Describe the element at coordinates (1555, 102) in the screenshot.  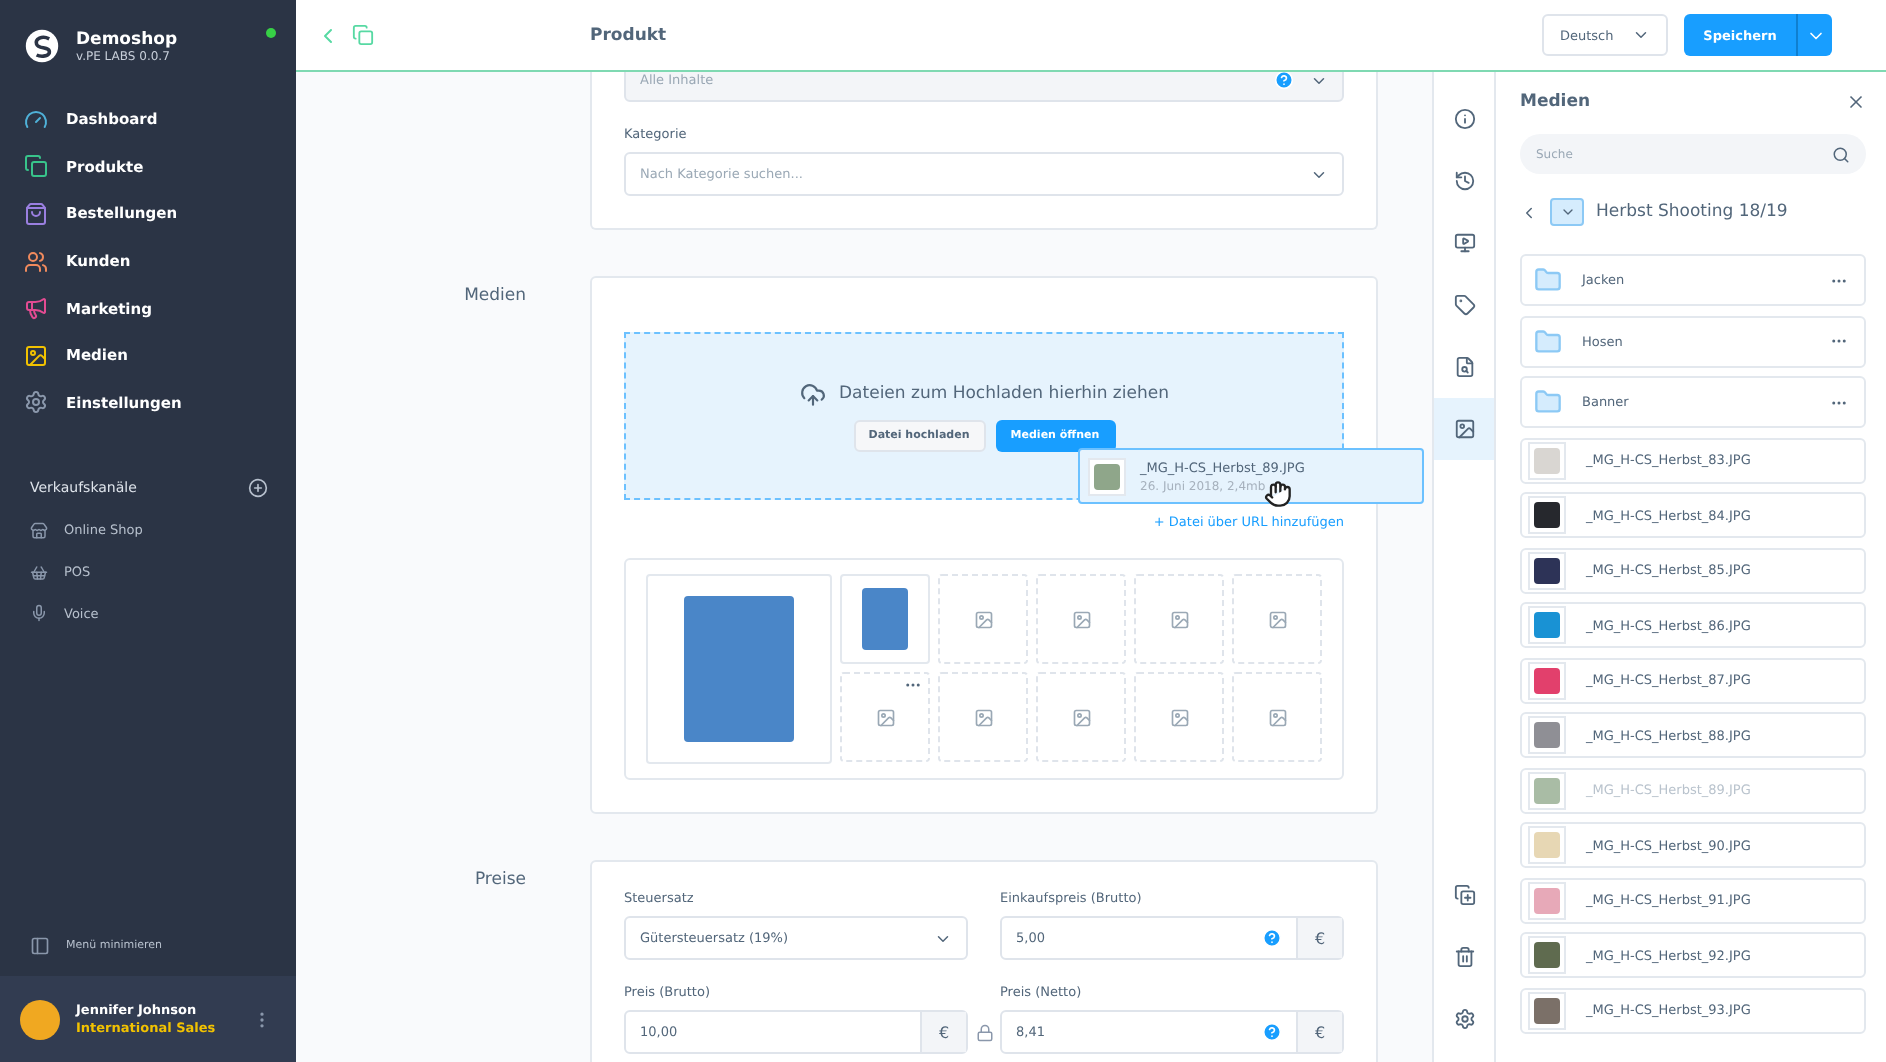
I see `panel-title: Medien` at that location.